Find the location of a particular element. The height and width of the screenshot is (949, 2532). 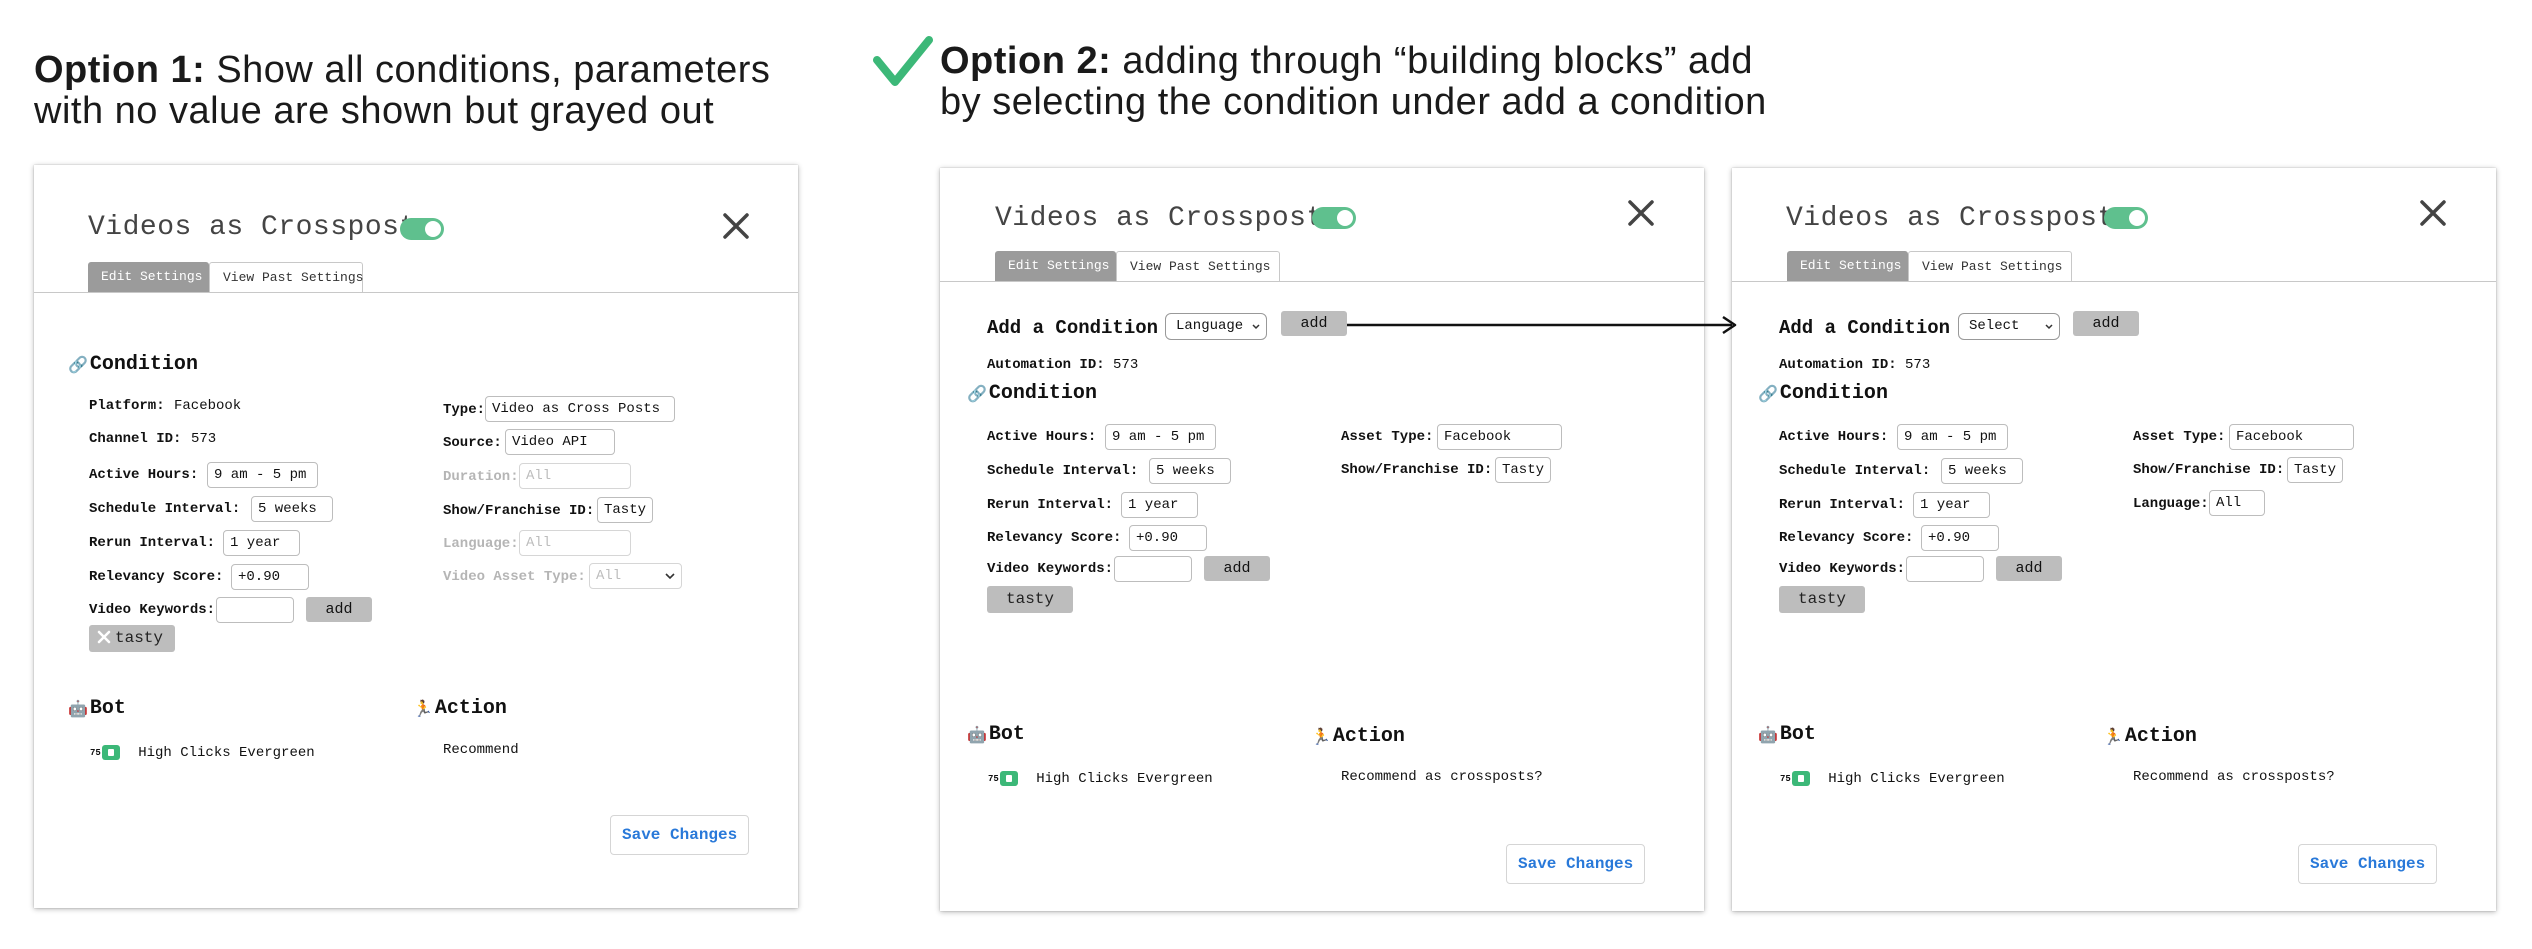

video-keywords-label: Video Keywords: is located at coordinates (1842, 569).